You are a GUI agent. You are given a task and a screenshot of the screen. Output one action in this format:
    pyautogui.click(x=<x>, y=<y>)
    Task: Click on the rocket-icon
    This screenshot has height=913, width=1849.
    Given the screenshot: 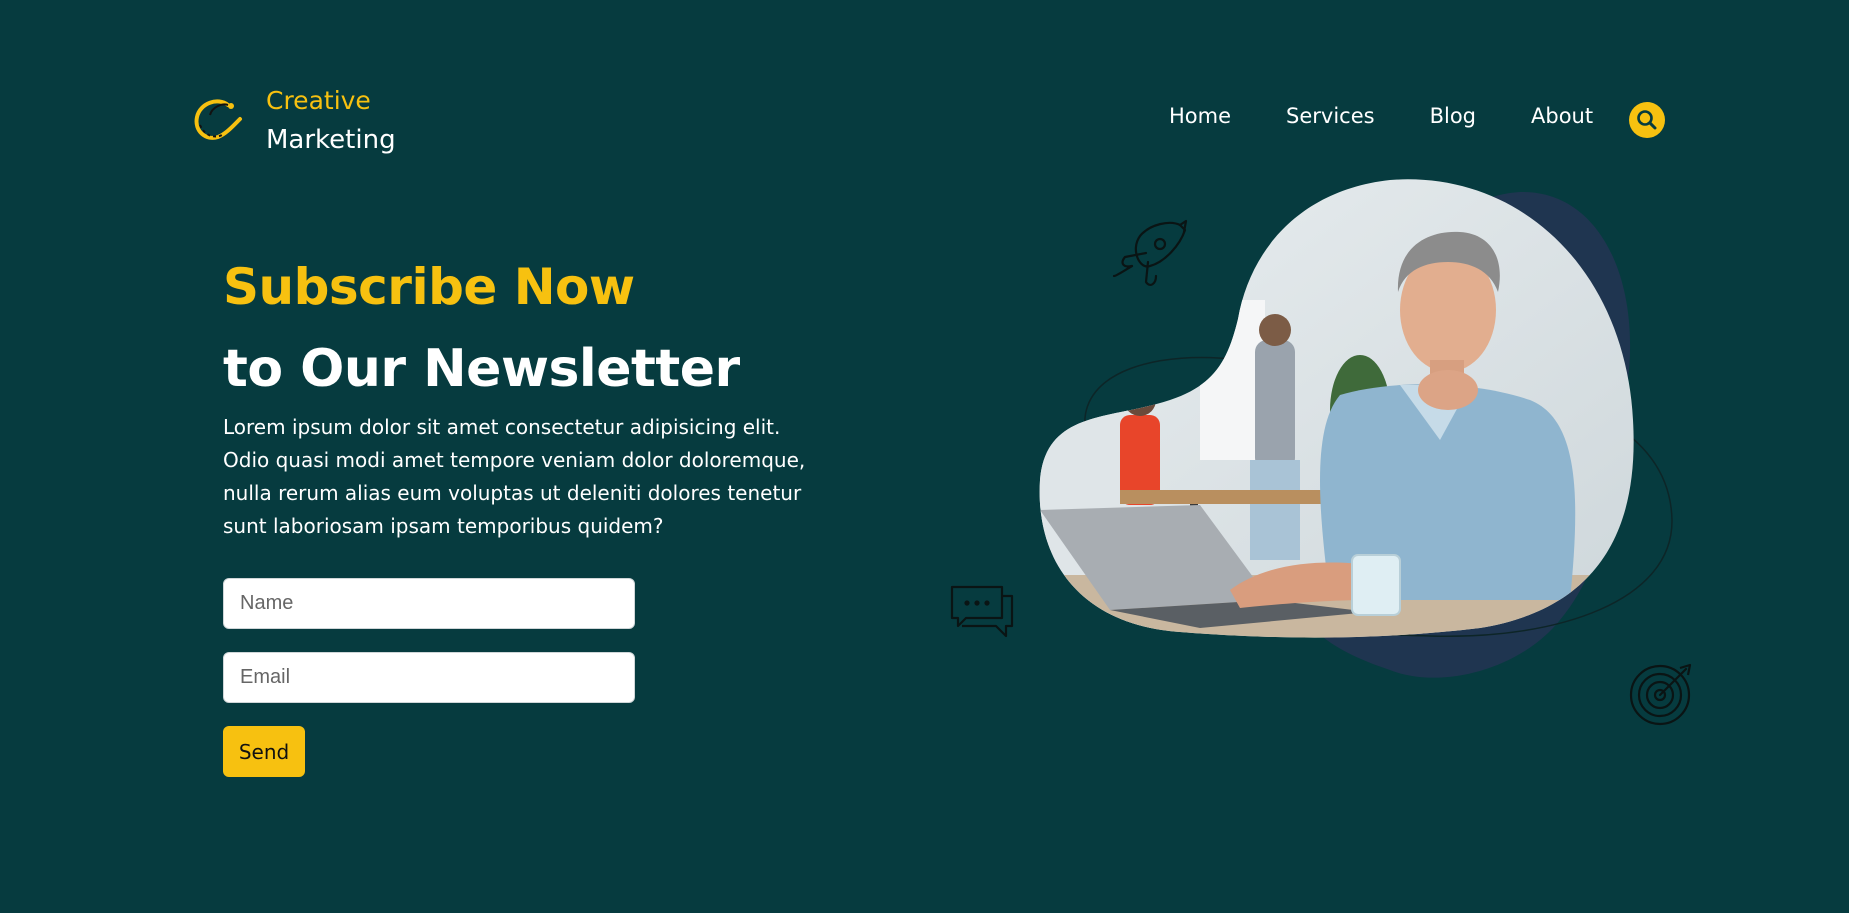 What is the action you would take?
    pyautogui.click(x=1150, y=252)
    